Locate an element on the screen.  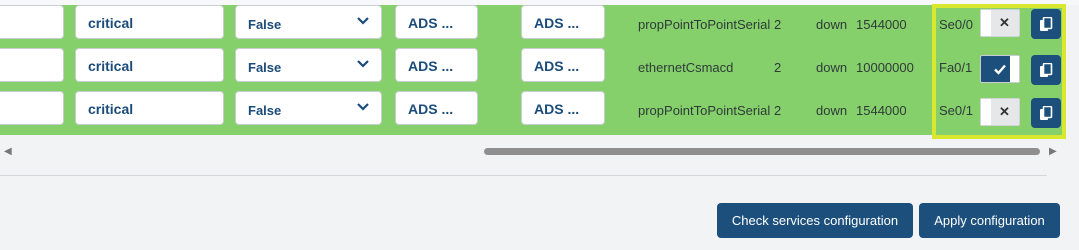
scroll-right-icon: ▶ is located at coordinates (1053, 151).